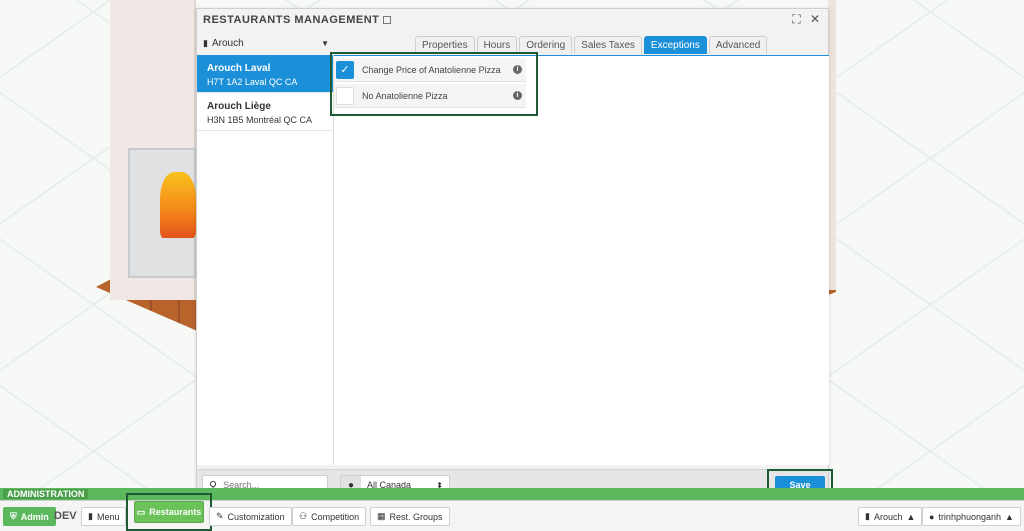  Describe the element at coordinates (932, 516) in the screenshot. I see `user-icon: ●` at that location.